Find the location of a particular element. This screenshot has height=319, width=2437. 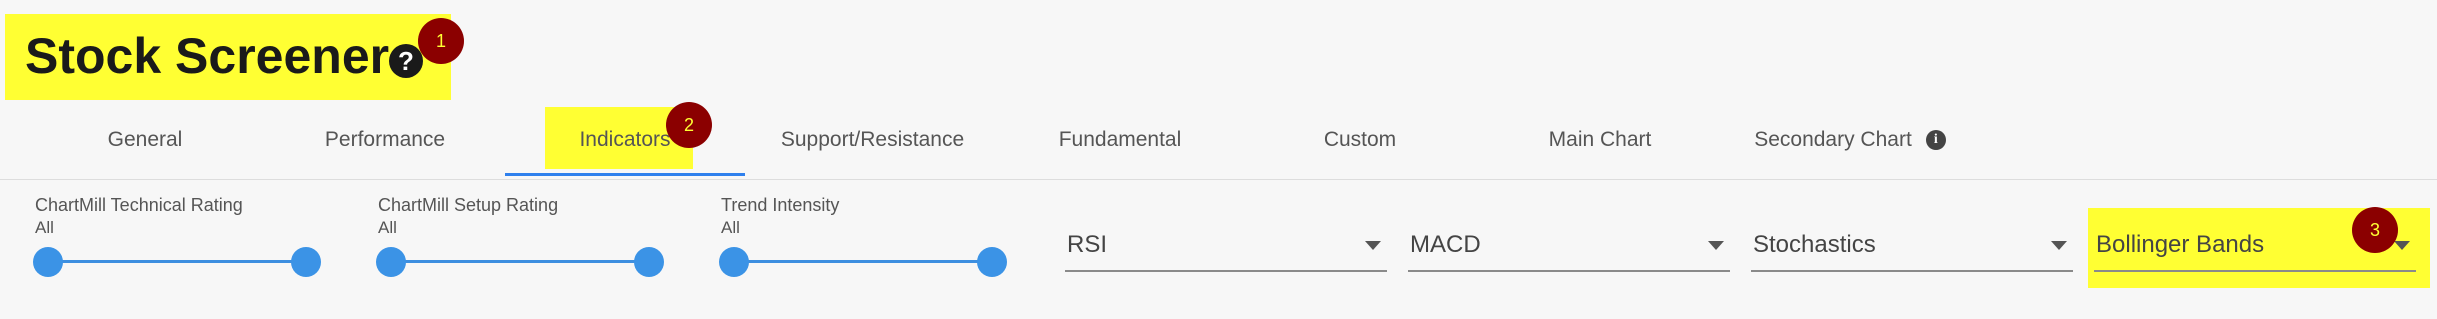

tab-label: General is located at coordinates (145, 139).